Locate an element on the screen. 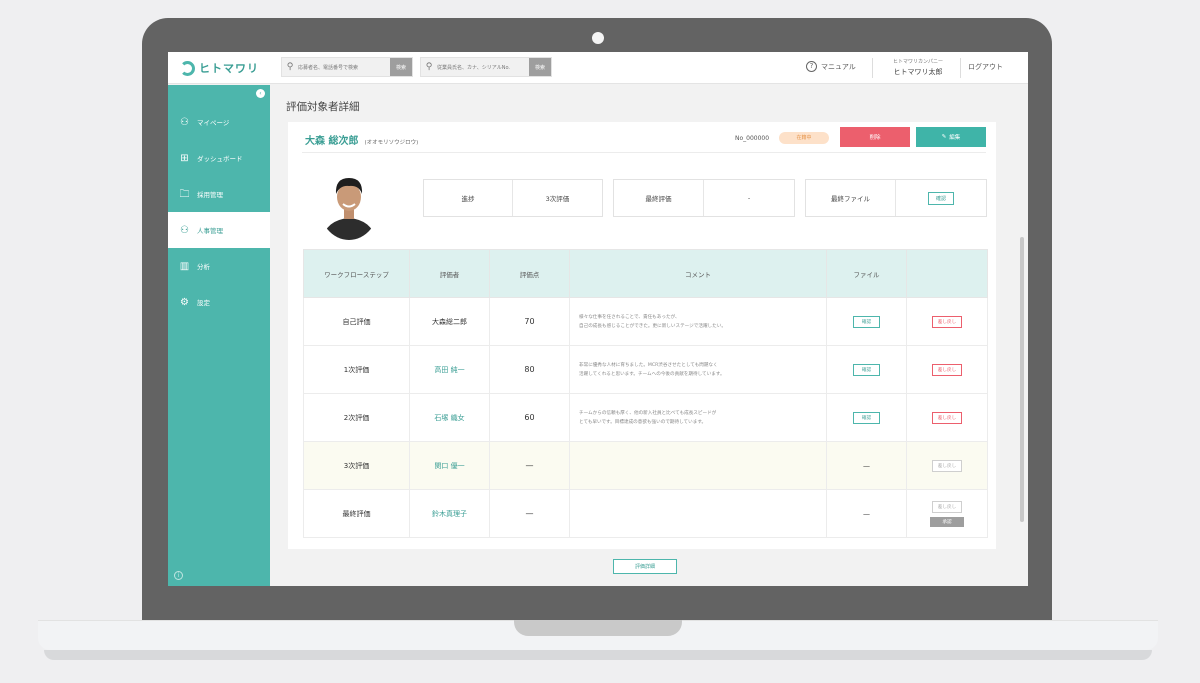 Image resolution: width=1200 pixels, height=683 pixels. delete-label: 削除 is located at coordinates (875, 138).